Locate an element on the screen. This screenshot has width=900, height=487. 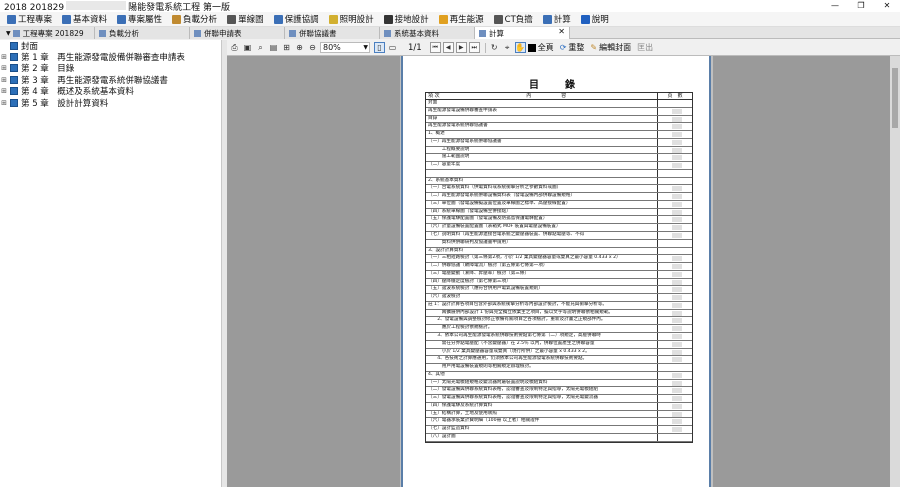
menu-item-0: 工程專案 is located at coordinates (29, 19).